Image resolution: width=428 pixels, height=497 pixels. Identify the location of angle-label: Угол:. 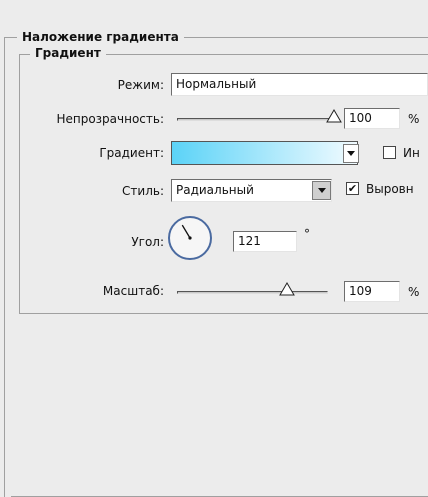
(147, 242).